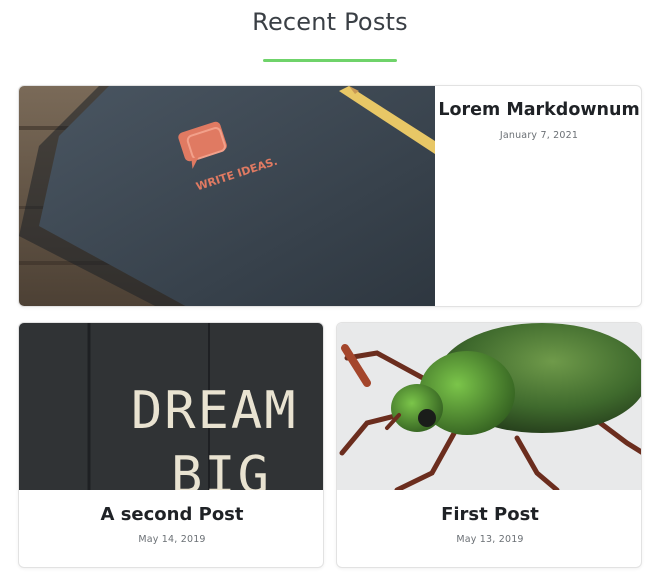 This screenshot has height=582, width=660. Describe the element at coordinates (214, 411) in the screenshot. I see `dream-text: DREAM` at that location.